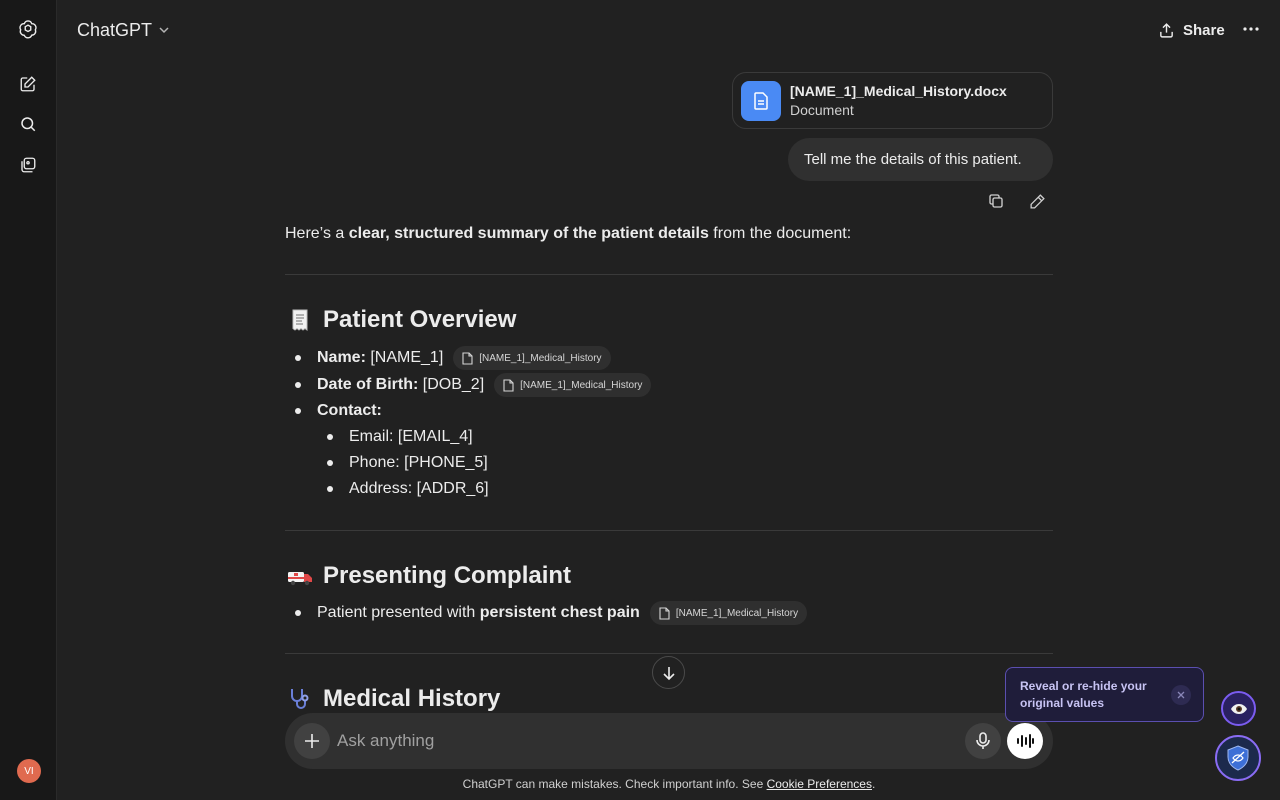 This screenshot has width=1280, height=800. I want to click on cookie-preferences-link: Cookie Preferences, so click(819, 784).